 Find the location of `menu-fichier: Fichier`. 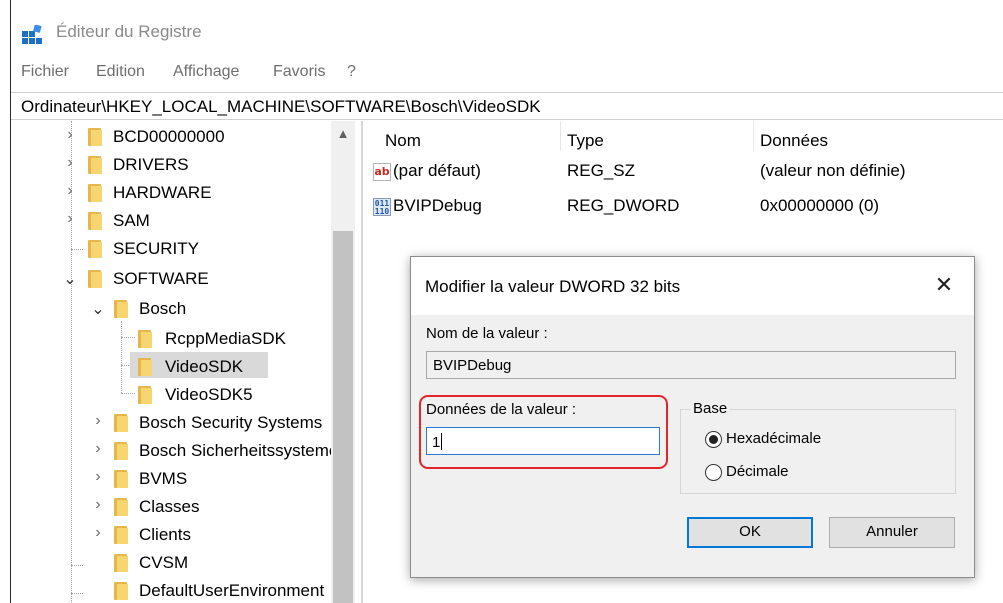

menu-fichier: Fichier is located at coordinates (45, 72).